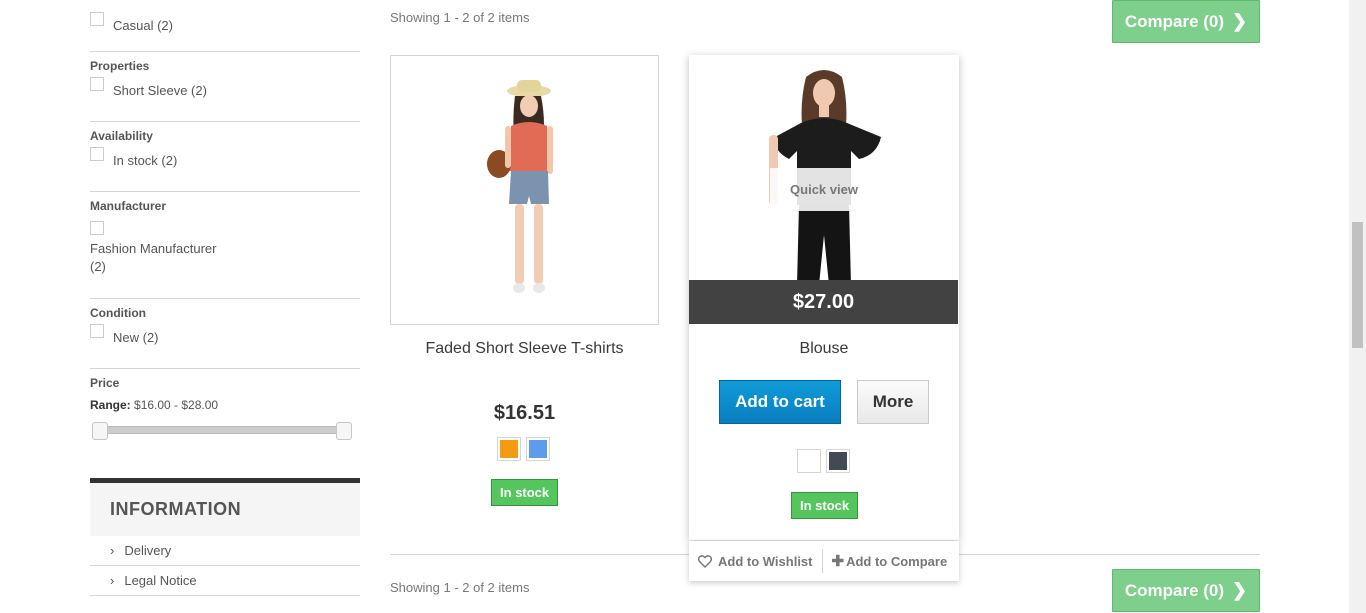  What do you see at coordinates (120, 66) in the screenshot?
I see `filter-title: Properties` at bounding box center [120, 66].